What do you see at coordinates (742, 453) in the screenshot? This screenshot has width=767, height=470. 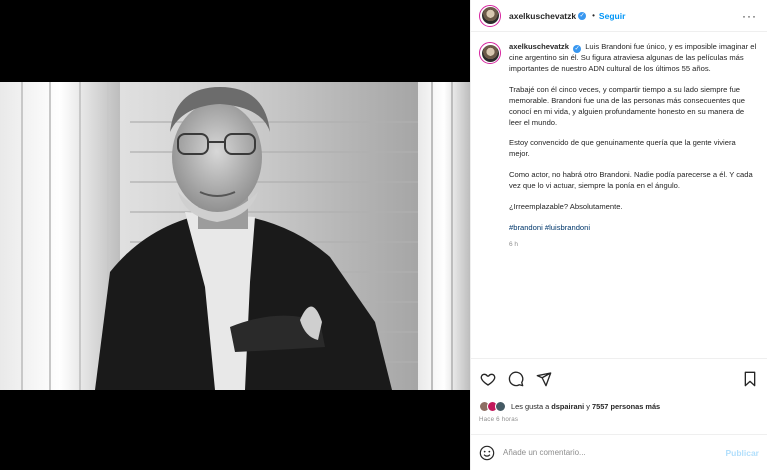 I see `publish-button: Publicar` at bounding box center [742, 453].